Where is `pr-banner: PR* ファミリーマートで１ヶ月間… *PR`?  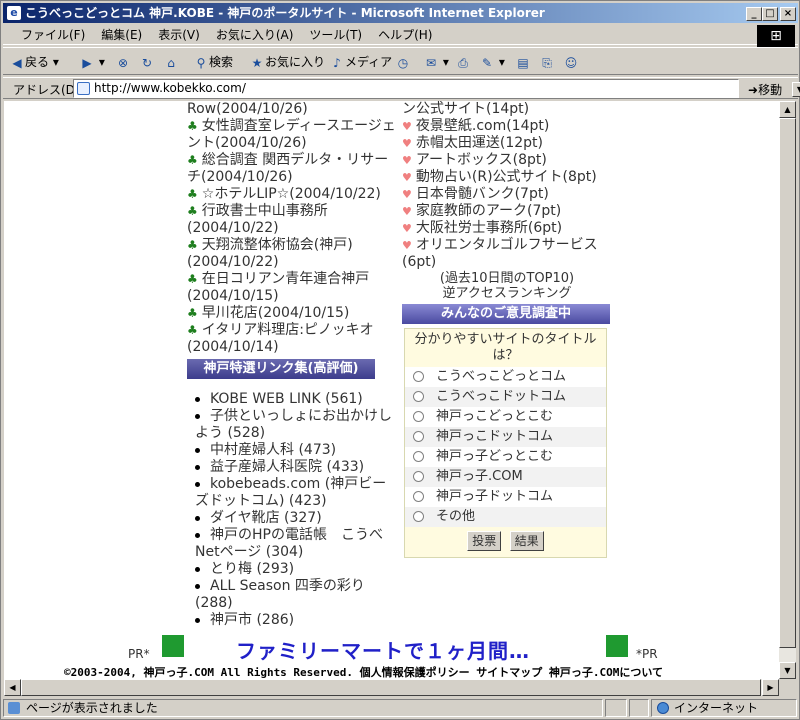 pr-banner: PR* ファミリーマートで１ヶ月間… *PR is located at coordinates (393, 649).